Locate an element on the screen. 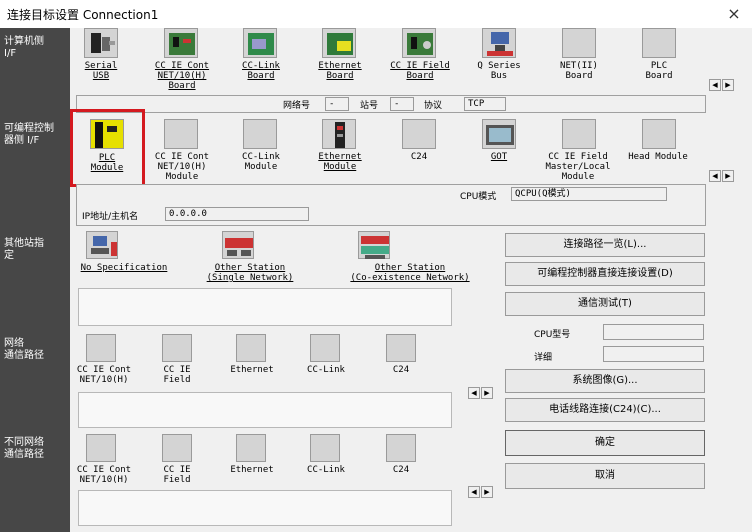 This screenshot has height=532, width=752. plc-board-icon is located at coordinates (659, 43).